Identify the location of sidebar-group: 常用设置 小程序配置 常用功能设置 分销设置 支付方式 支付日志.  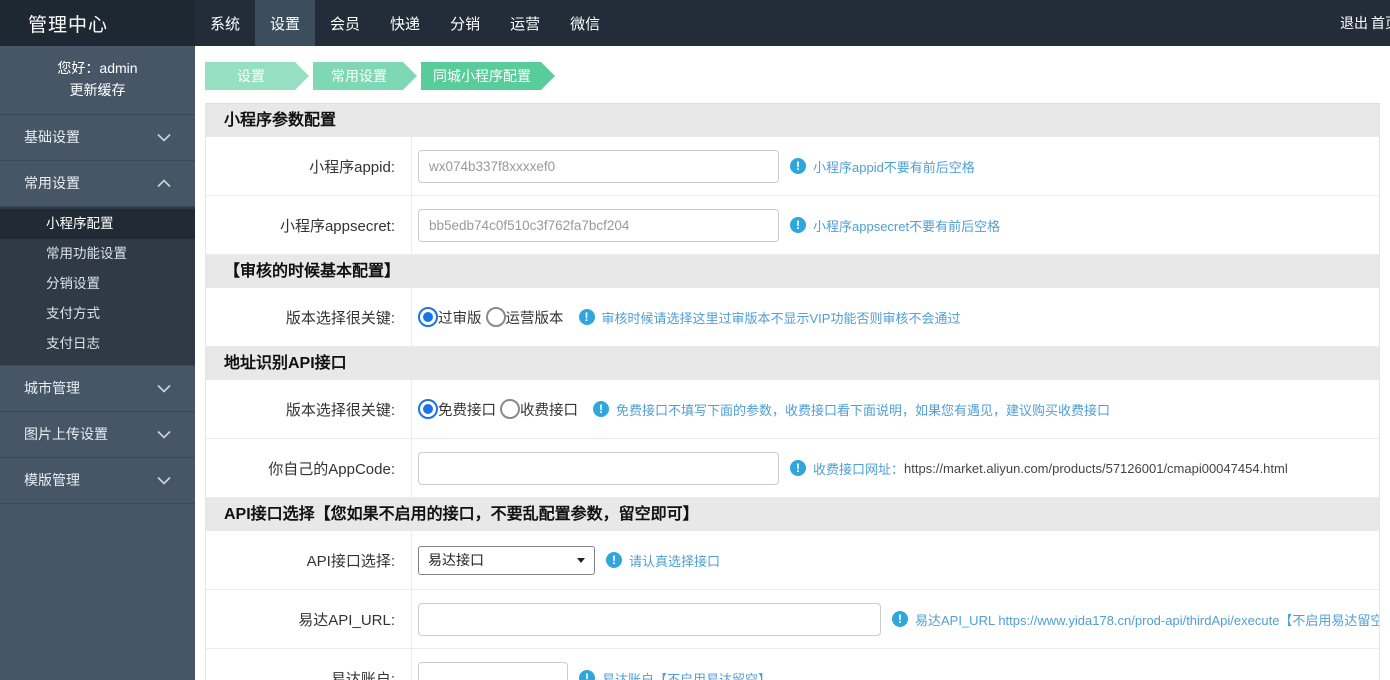
(97, 263).